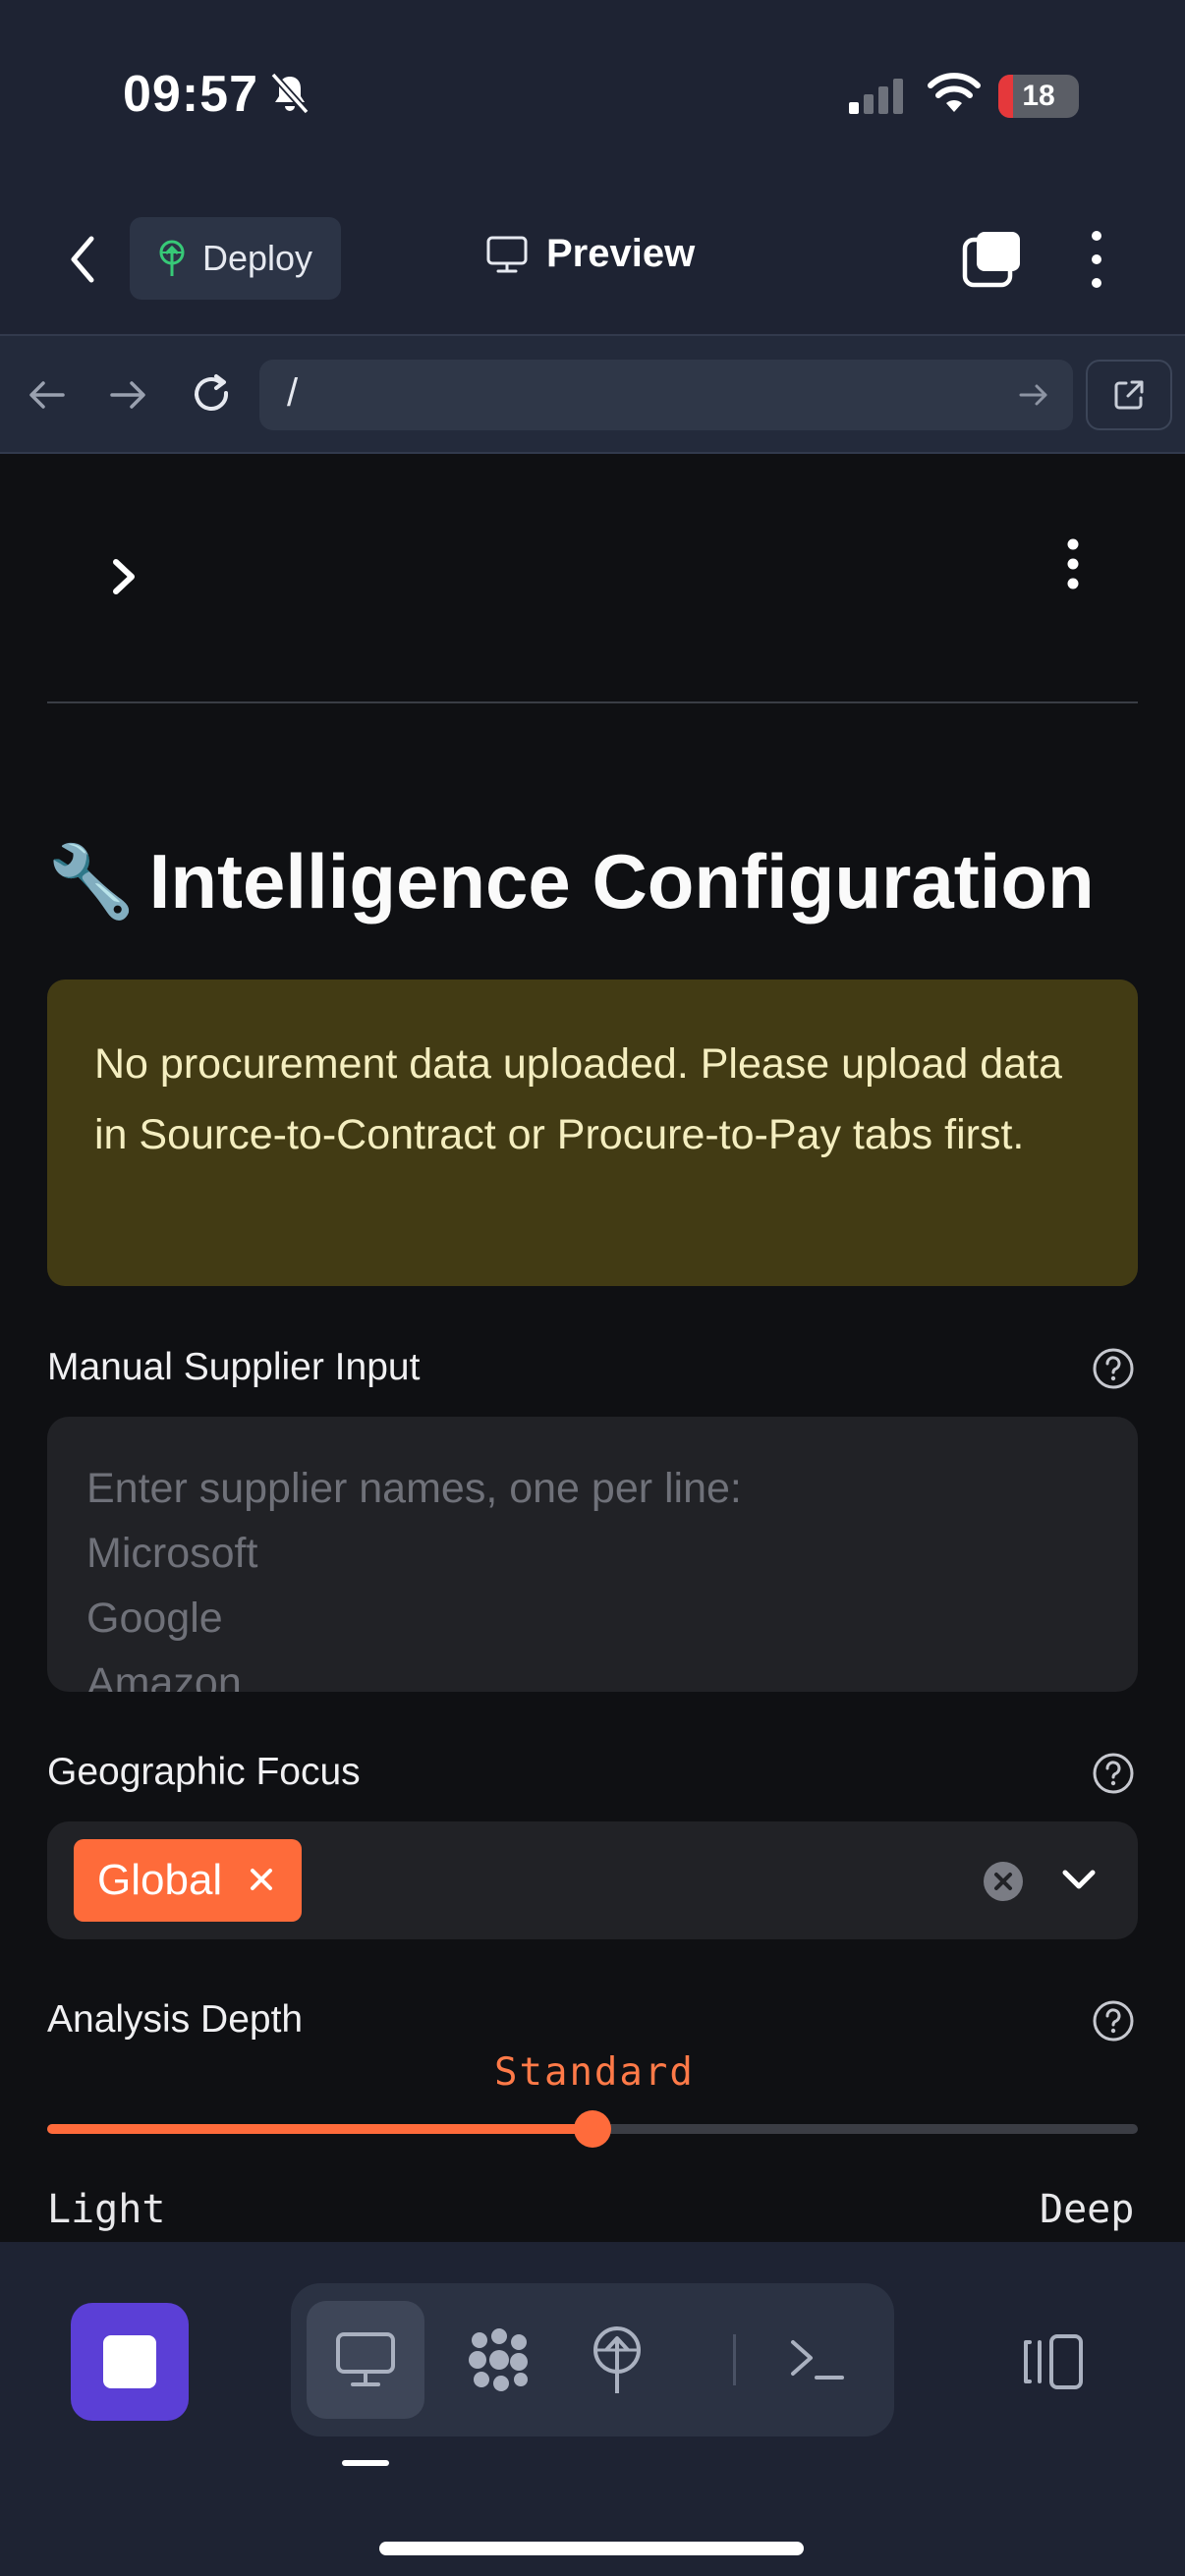  Describe the element at coordinates (160, 1880) in the screenshot. I see `chip-label: Global` at that location.